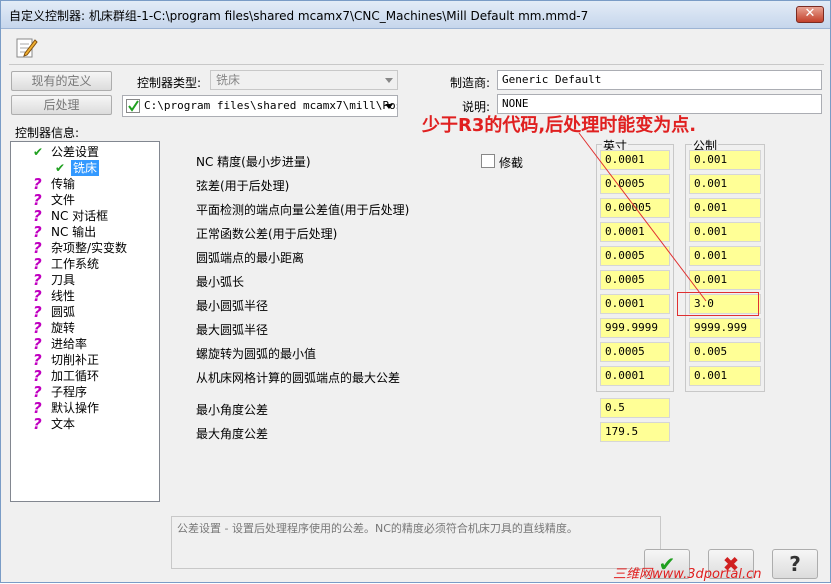 This screenshot has height=584, width=831. What do you see at coordinates (559, 125) in the screenshot?
I see `annotation-text: 少于R3的代码,后处理时能变为点.` at bounding box center [559, 125].